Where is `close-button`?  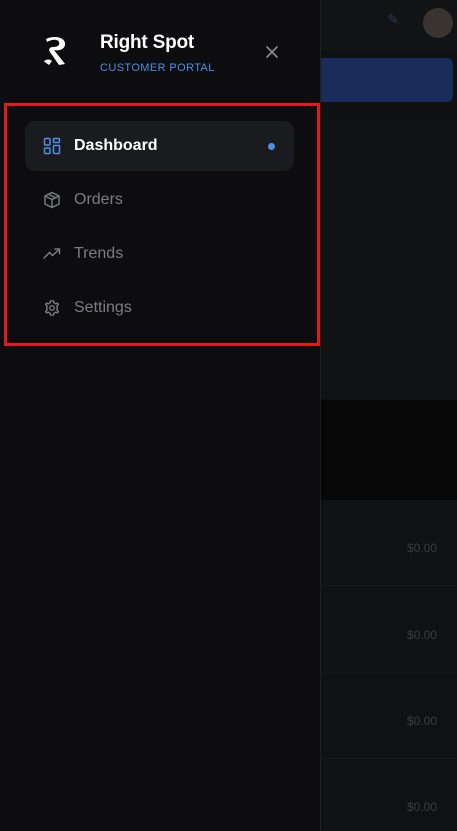 close-button is located at coordinates (272, 52).